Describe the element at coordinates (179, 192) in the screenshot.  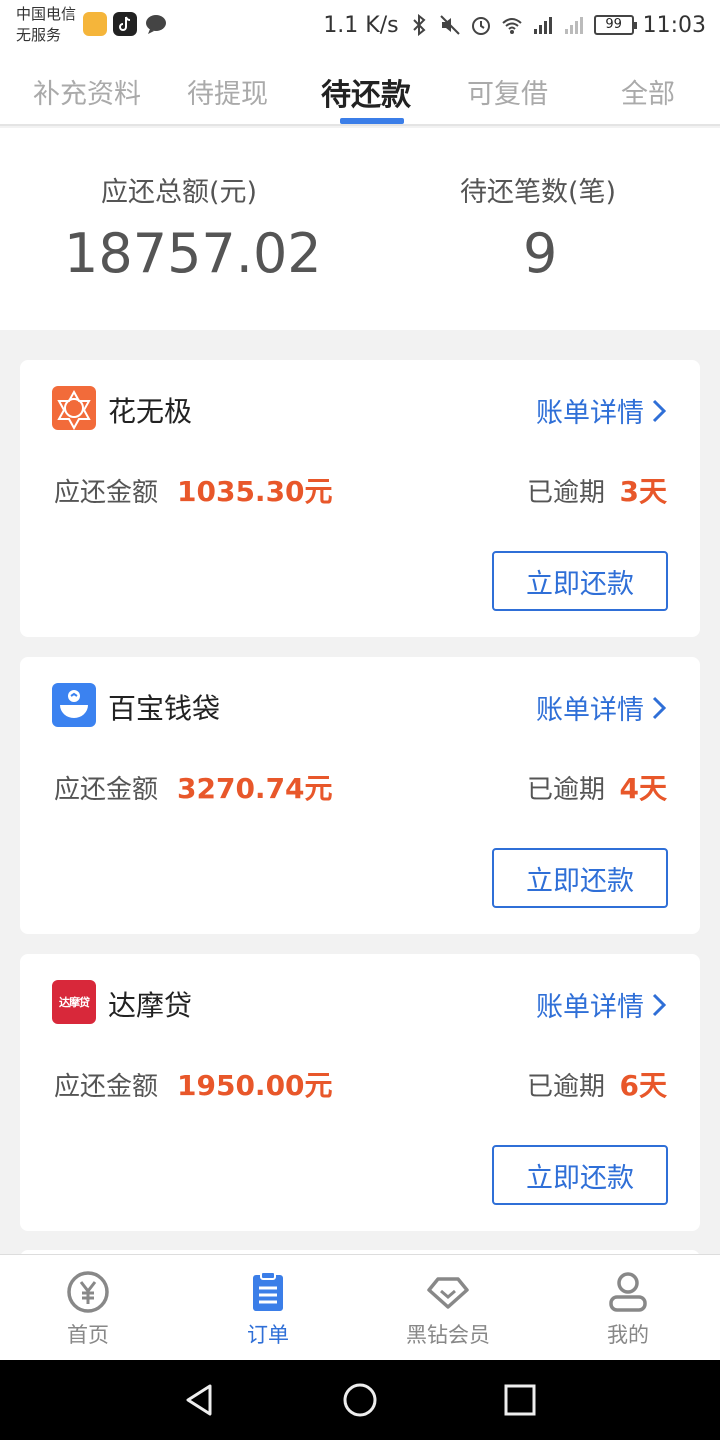
I see `total-due-label: 应还总额(元)` at that location.